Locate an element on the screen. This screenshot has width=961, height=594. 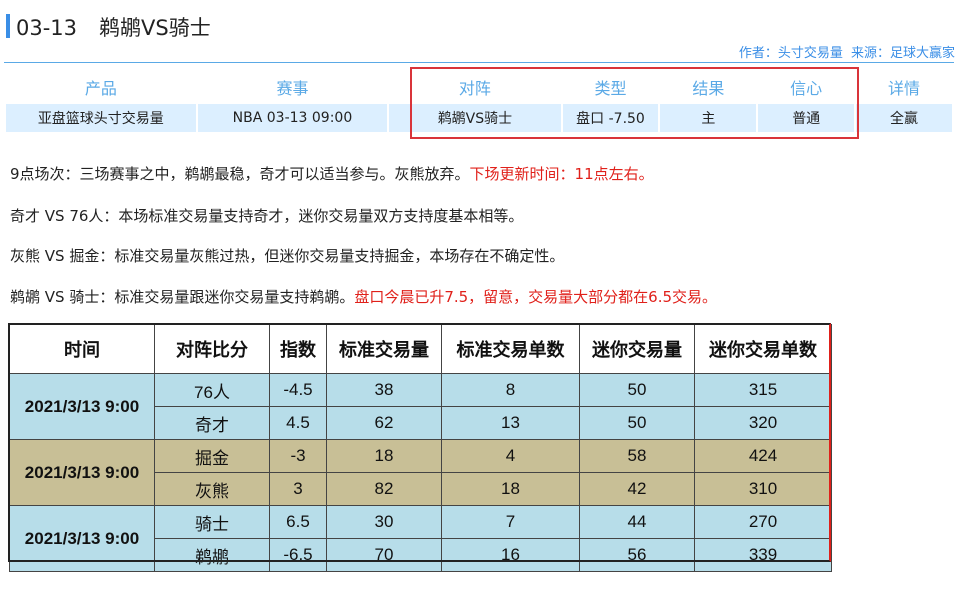
index-cell: 3 is located at coordinates (298, 489).